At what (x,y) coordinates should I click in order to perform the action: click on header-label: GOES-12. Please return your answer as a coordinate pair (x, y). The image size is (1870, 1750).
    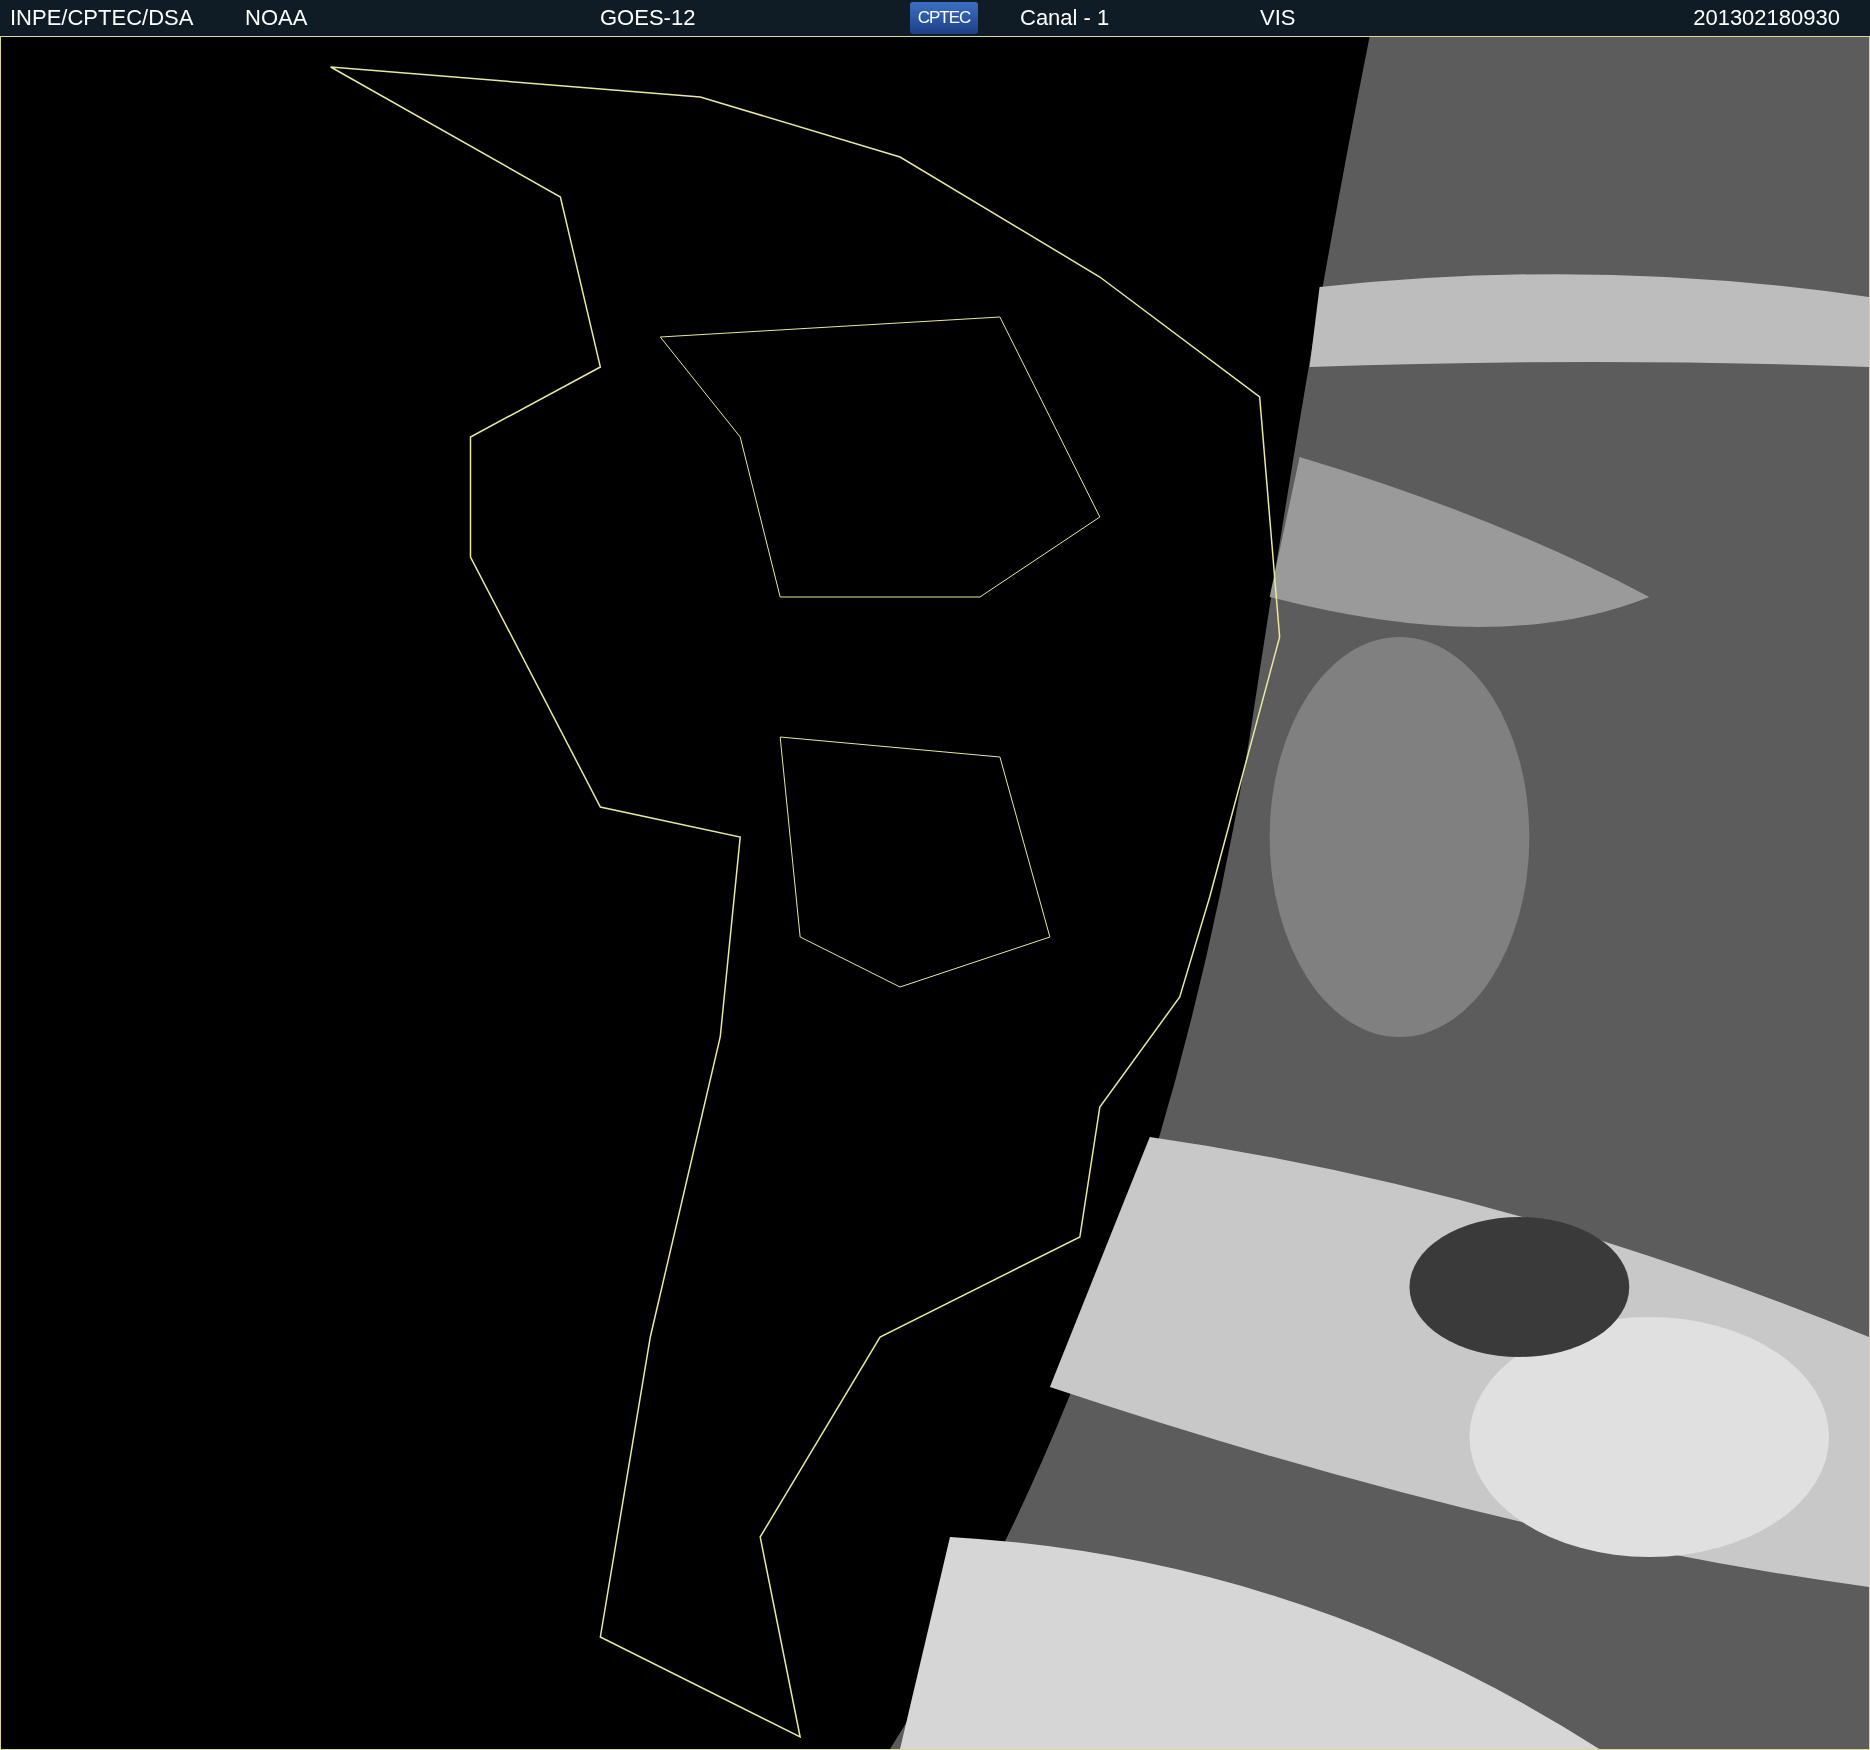
    Looking at the image, I should click on (648, 18).